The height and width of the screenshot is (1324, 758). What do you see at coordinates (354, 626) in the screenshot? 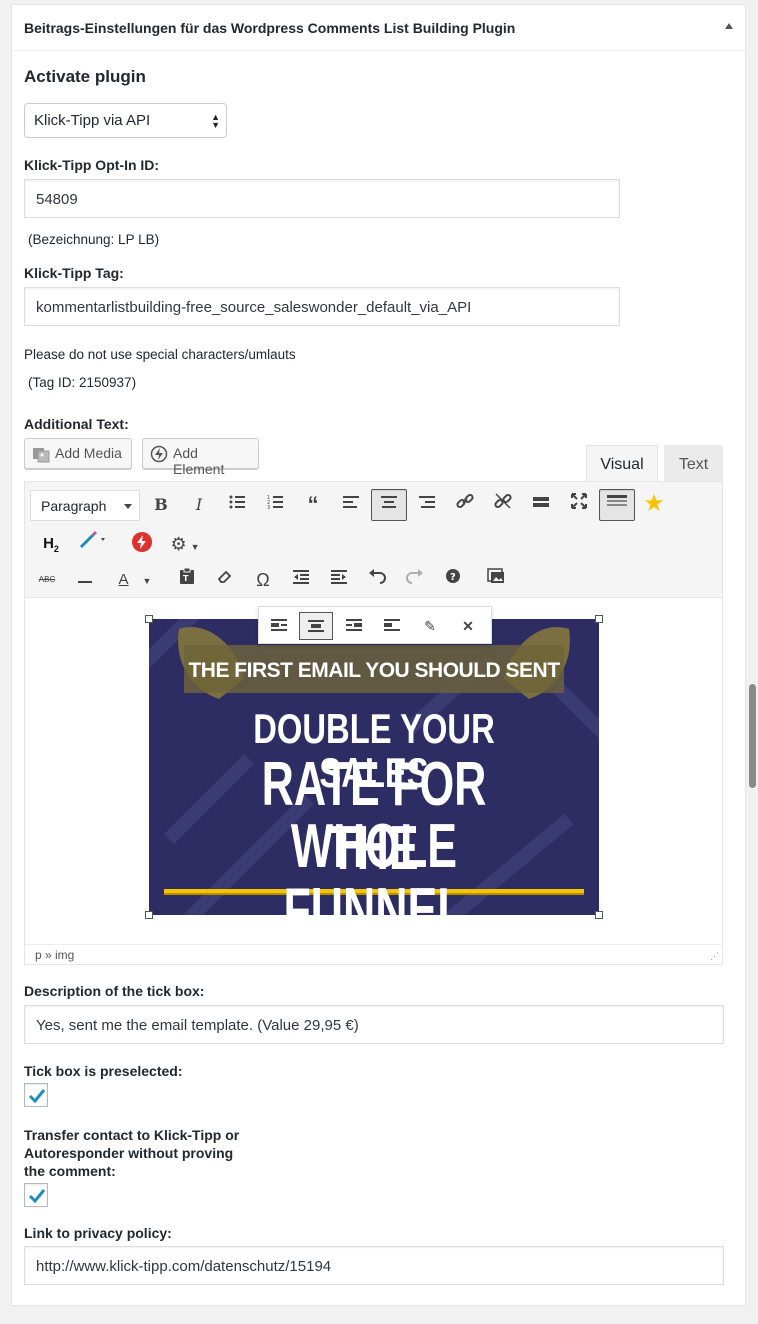
I see `image-align-right-icon` at bounding box center [354, 626].